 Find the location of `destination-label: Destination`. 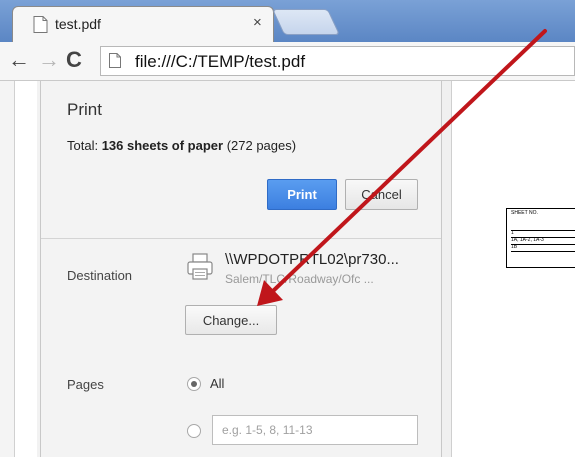

destination-label: Destination is located at coordinates (100, 275).